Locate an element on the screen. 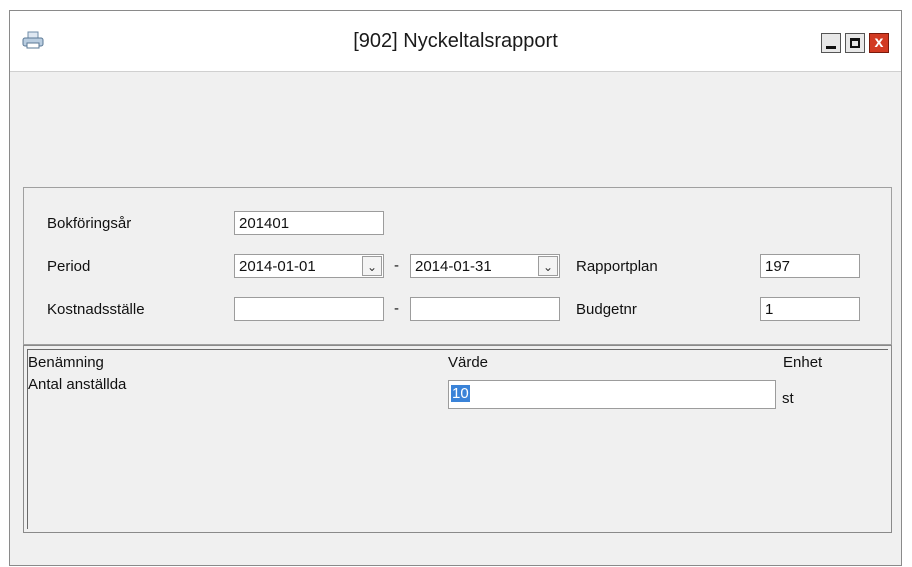 This screenshot has width=912, height=567. period-from-combo: 2014-01-01 ⌄ is located at coordinates (309, 266).